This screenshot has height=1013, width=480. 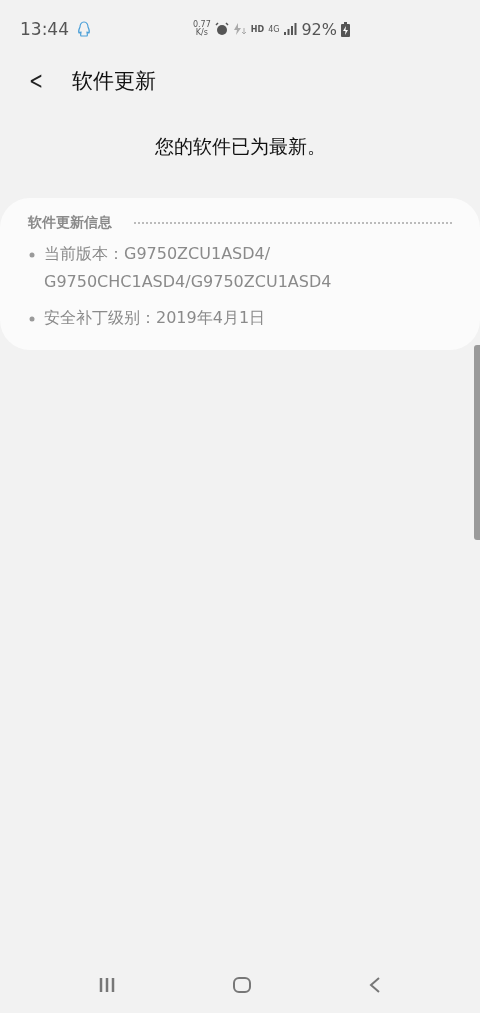 I want to click on network-type: 4G, so click(x=274, y=29).